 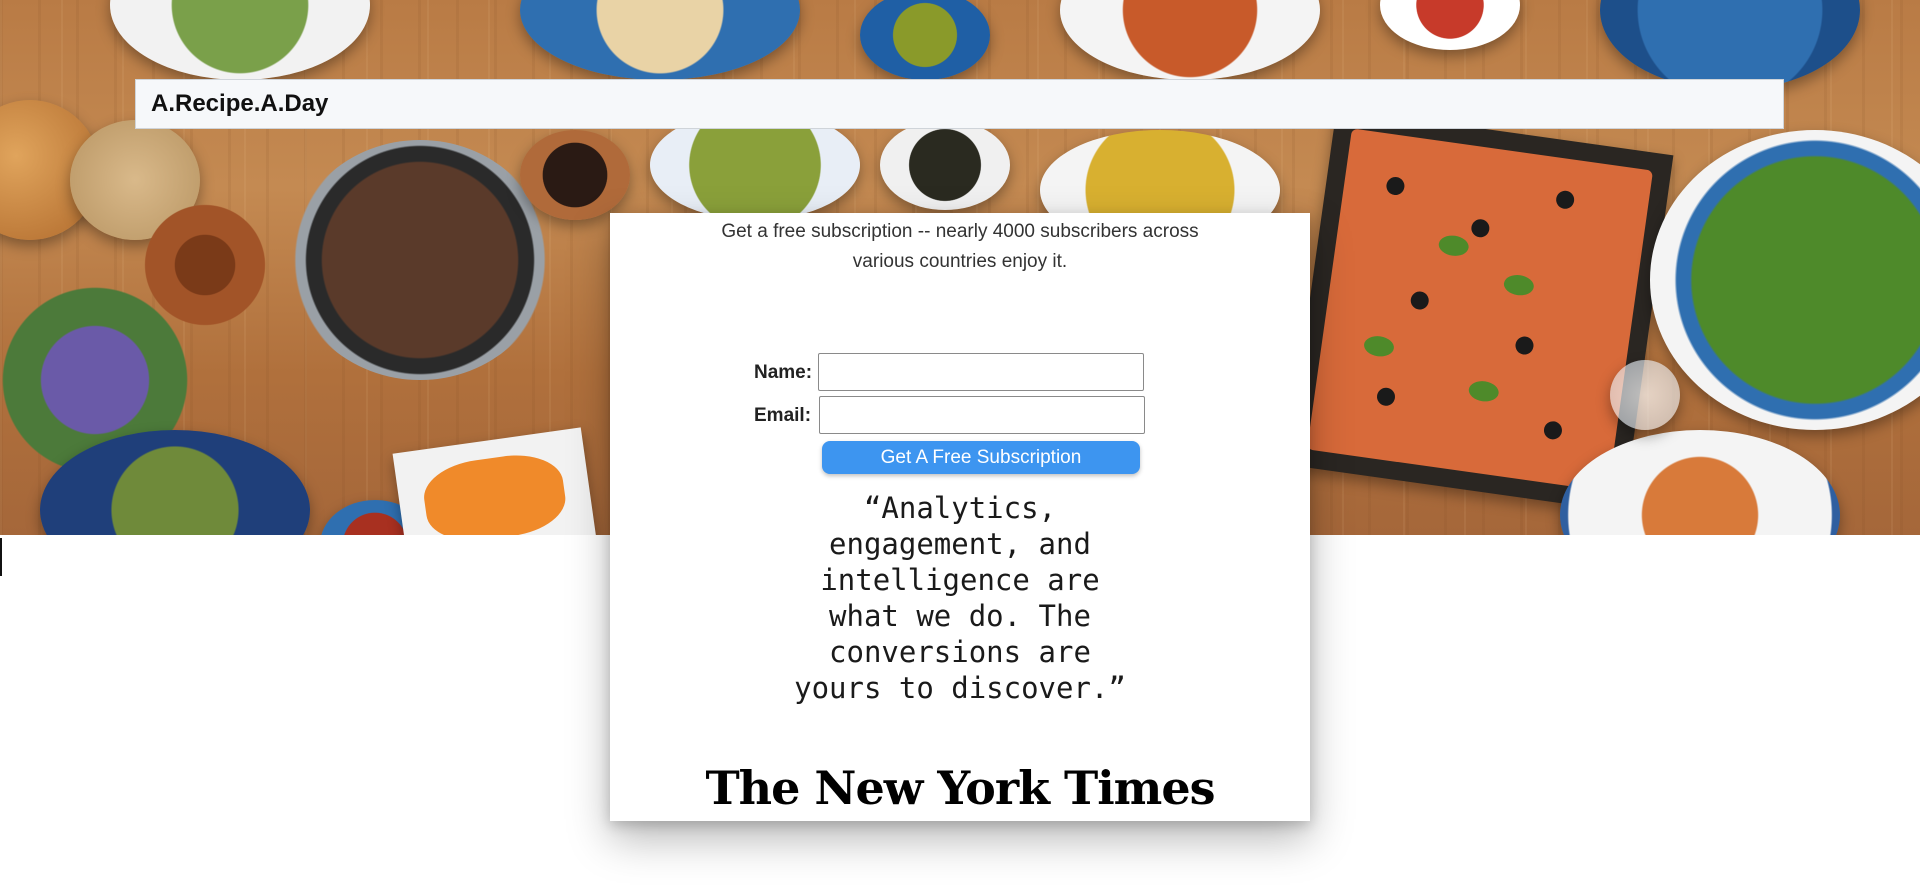 What do you see at coordinates (982, 415) in the screenshot?
I see `email-input` at bounding box center [982, 415].